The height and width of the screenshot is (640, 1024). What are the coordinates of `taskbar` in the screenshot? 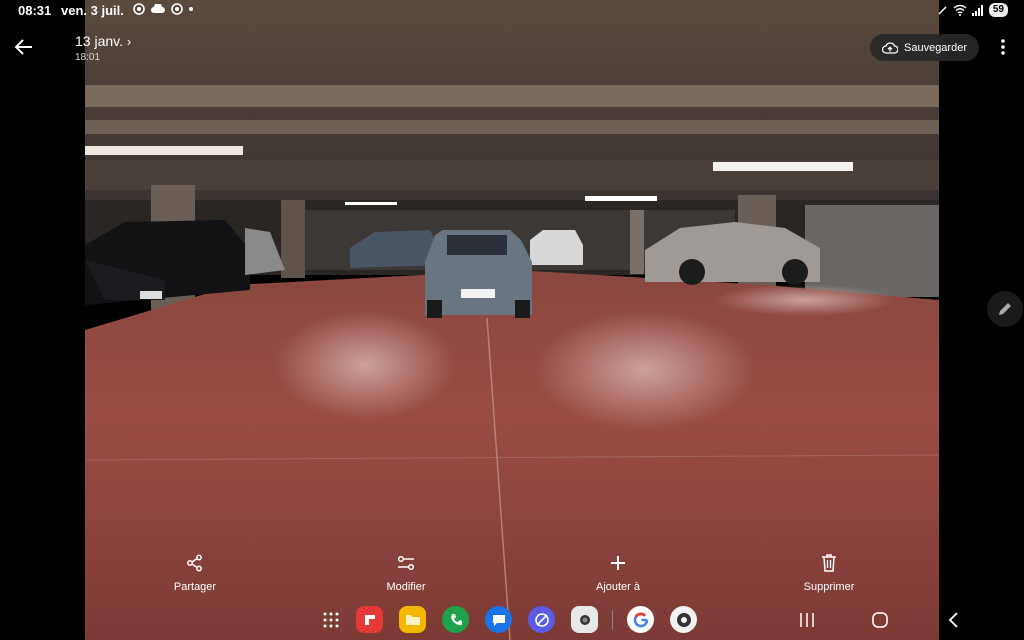 It's located at (512, 620).